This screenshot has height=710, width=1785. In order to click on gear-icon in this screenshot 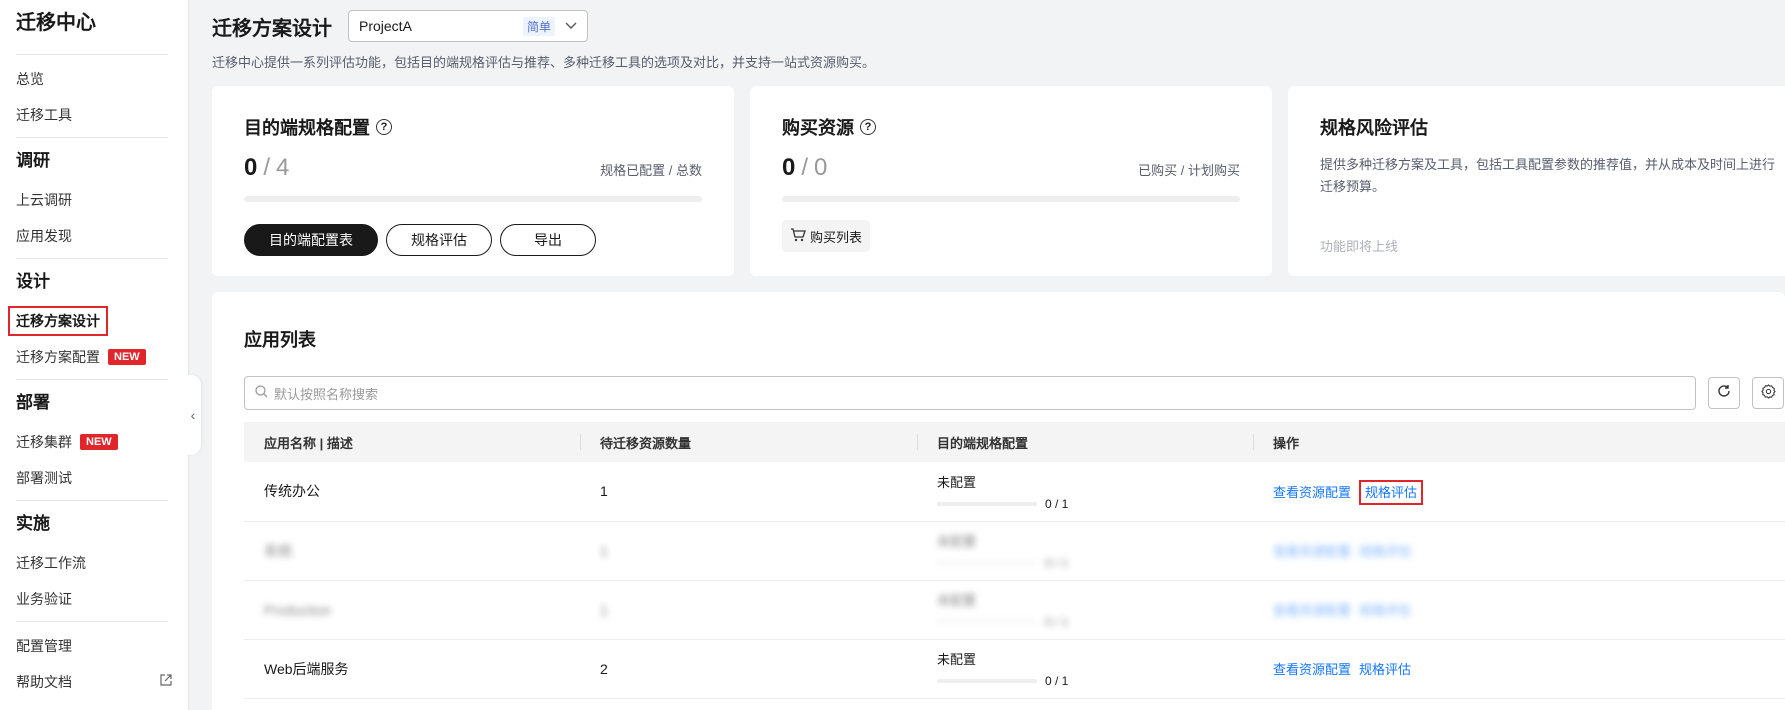, I will do `click(1768, 393)`.